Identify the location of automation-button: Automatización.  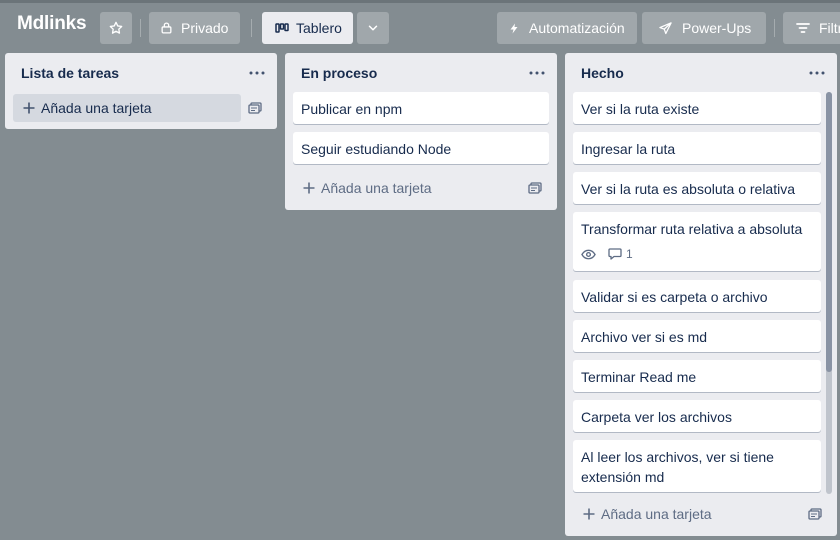
(567, 28).